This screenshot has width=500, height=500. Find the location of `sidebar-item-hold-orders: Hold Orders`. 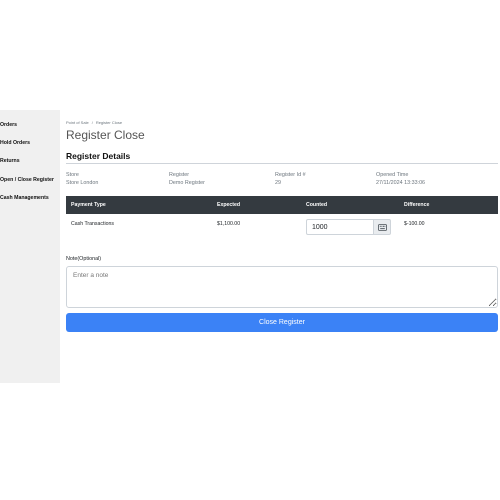

sidebar-item-hold-orders: Hold Orders is located at coordinates (30, 143).